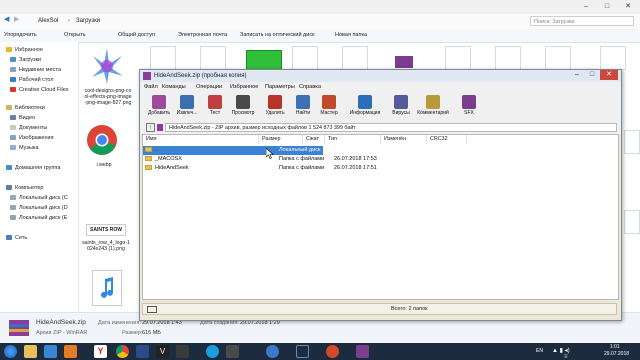  Describe the element at coordinates (38, 218) in the screenshot. I see `nav-drive-e: Локальный диск (E` at that location.